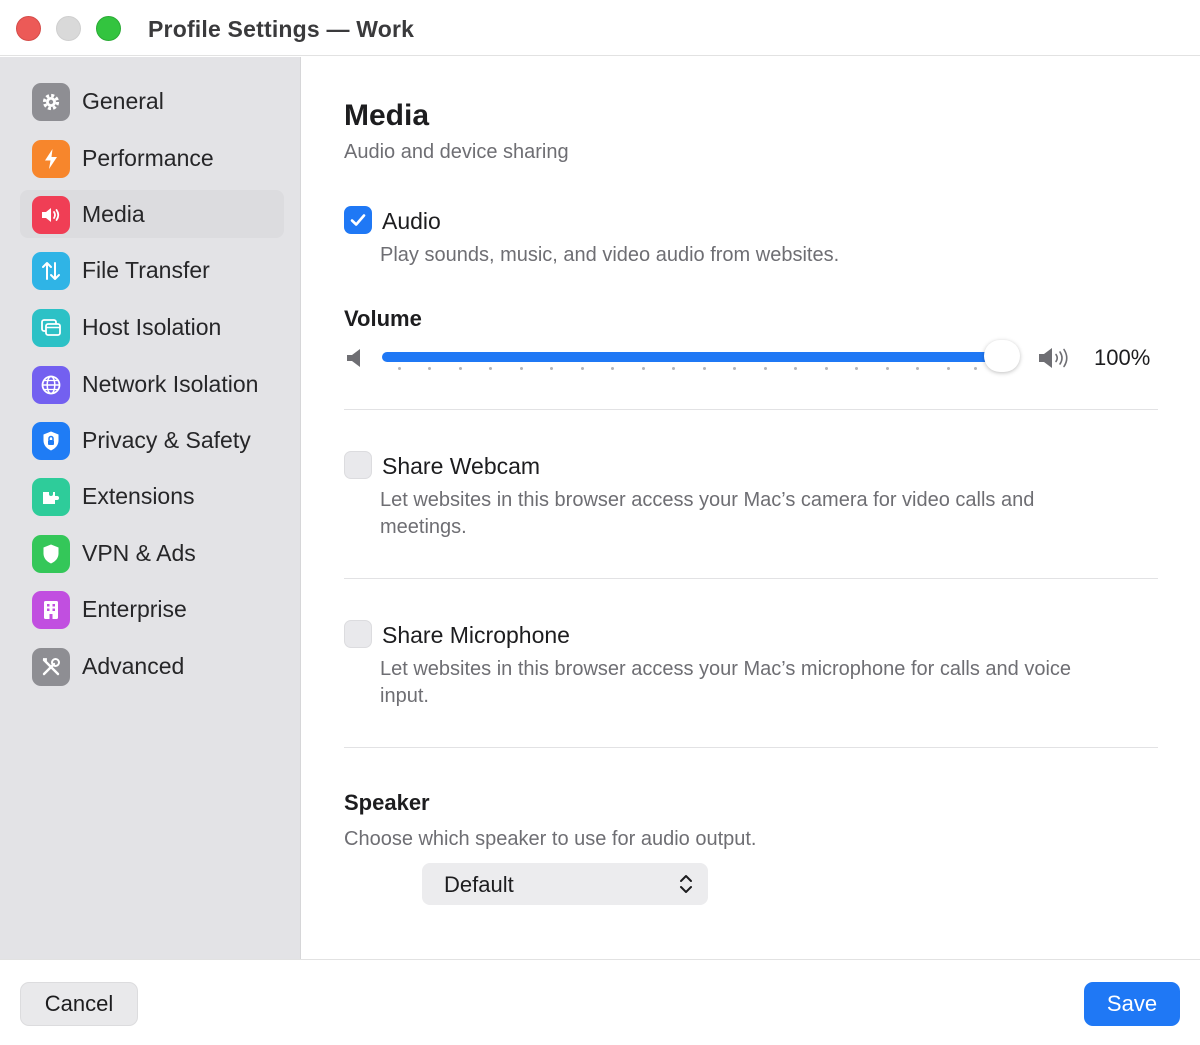  Describe the element at coordinates (456, 152) in the screenshot. I see `page-subtitle: Audio and device sharing` at that location.